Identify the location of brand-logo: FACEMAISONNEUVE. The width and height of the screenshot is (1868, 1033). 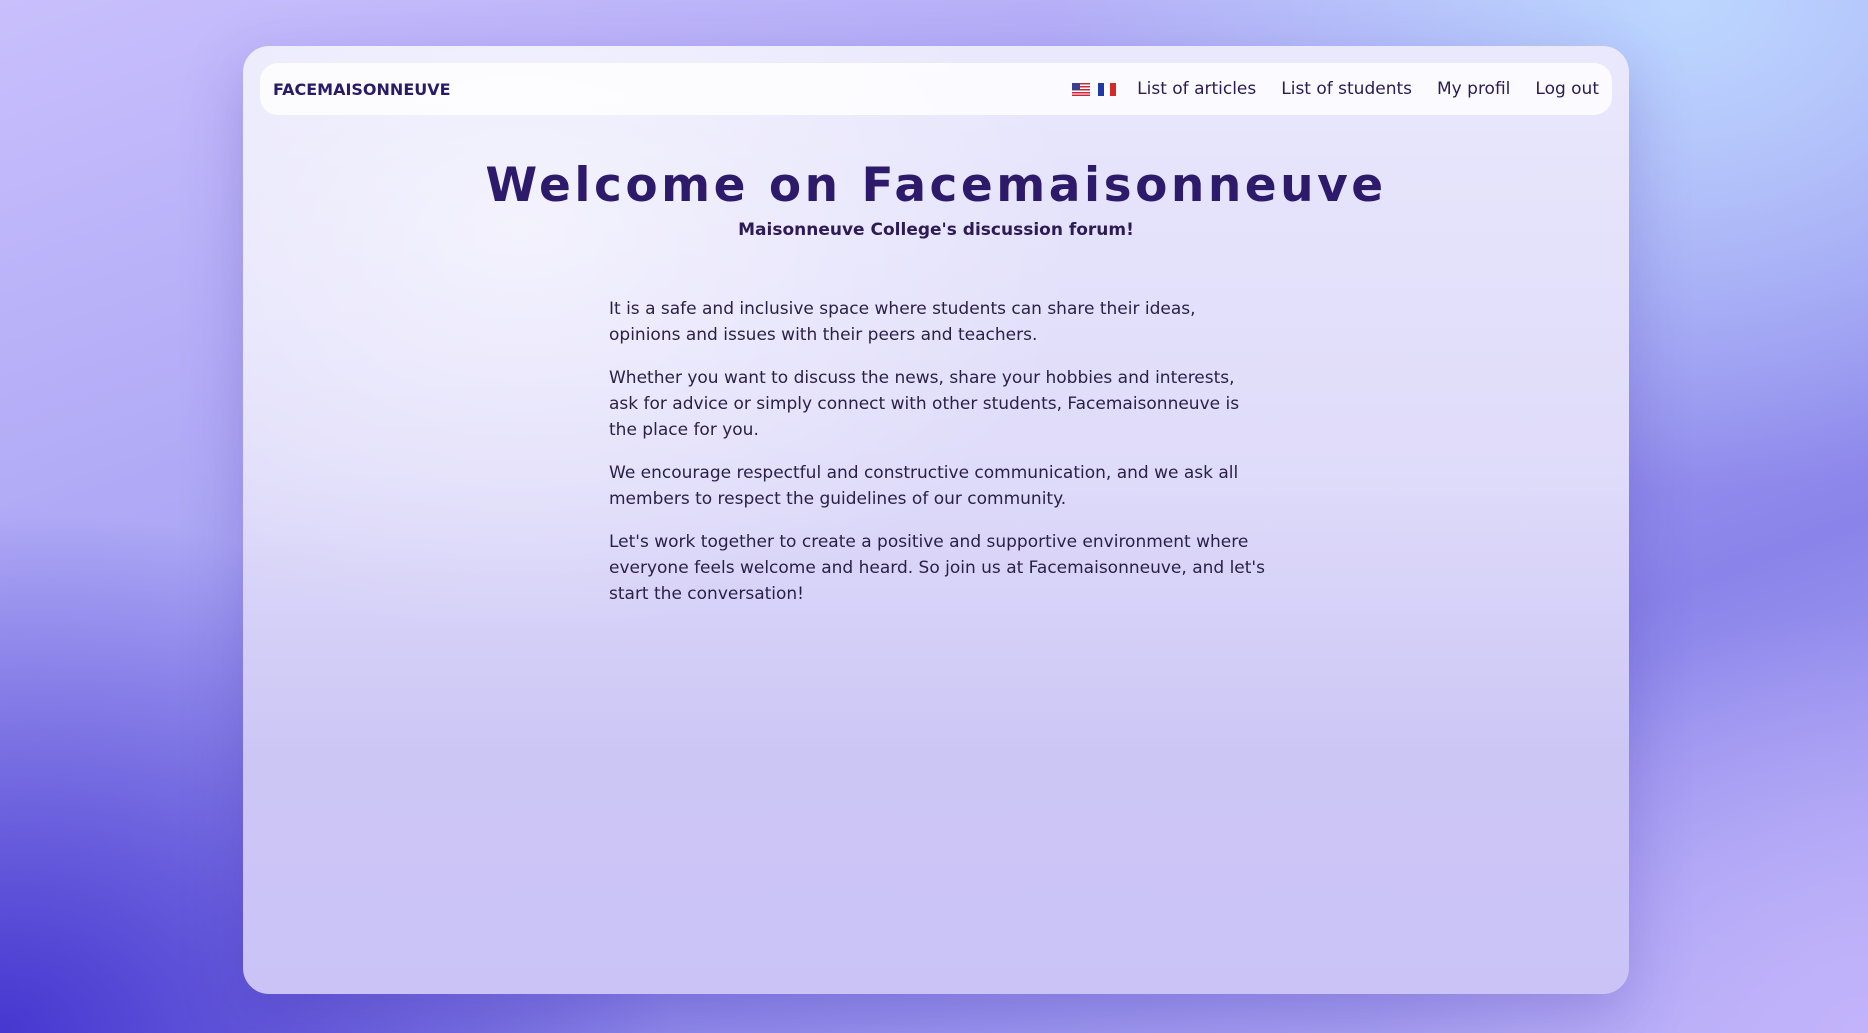
(362, 89).